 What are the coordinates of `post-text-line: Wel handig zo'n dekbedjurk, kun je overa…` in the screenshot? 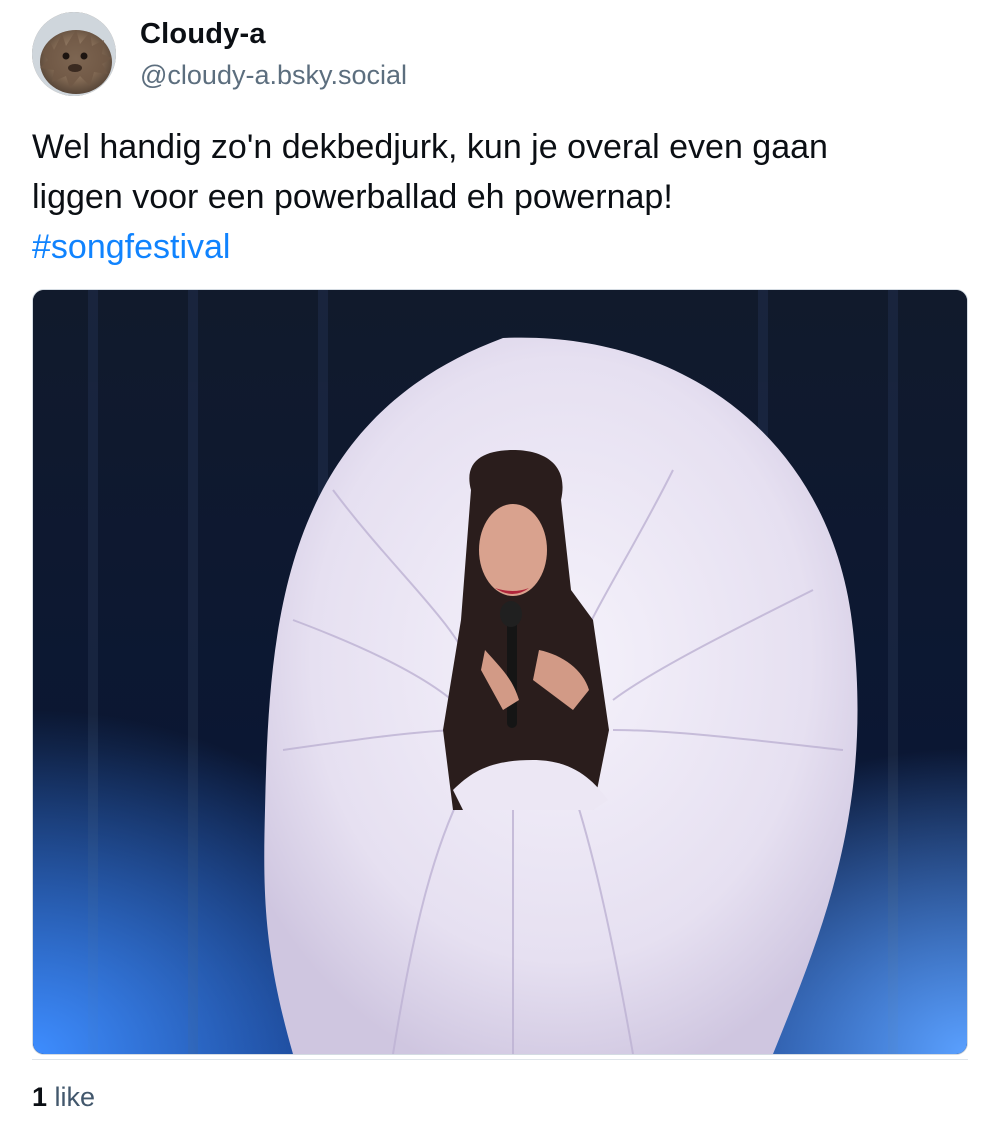 It's located at (430, 147).